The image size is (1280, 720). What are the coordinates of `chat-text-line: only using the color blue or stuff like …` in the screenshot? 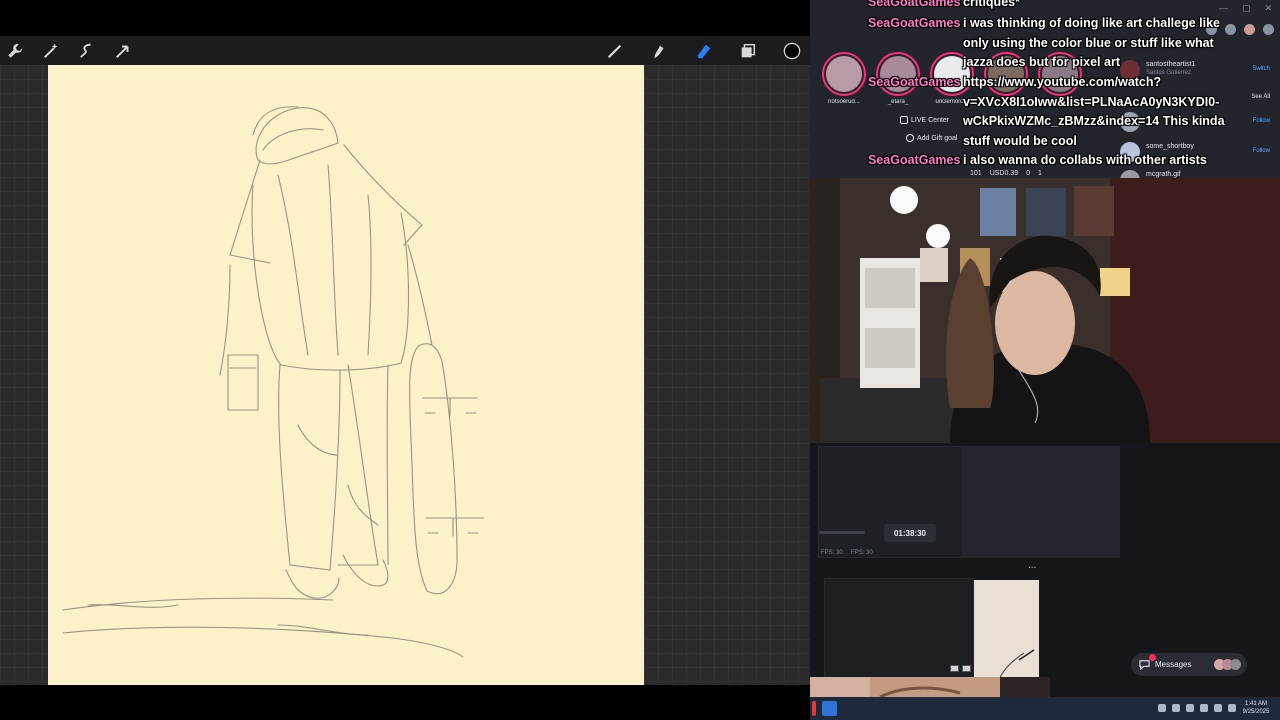 It's located at (1088, 42).